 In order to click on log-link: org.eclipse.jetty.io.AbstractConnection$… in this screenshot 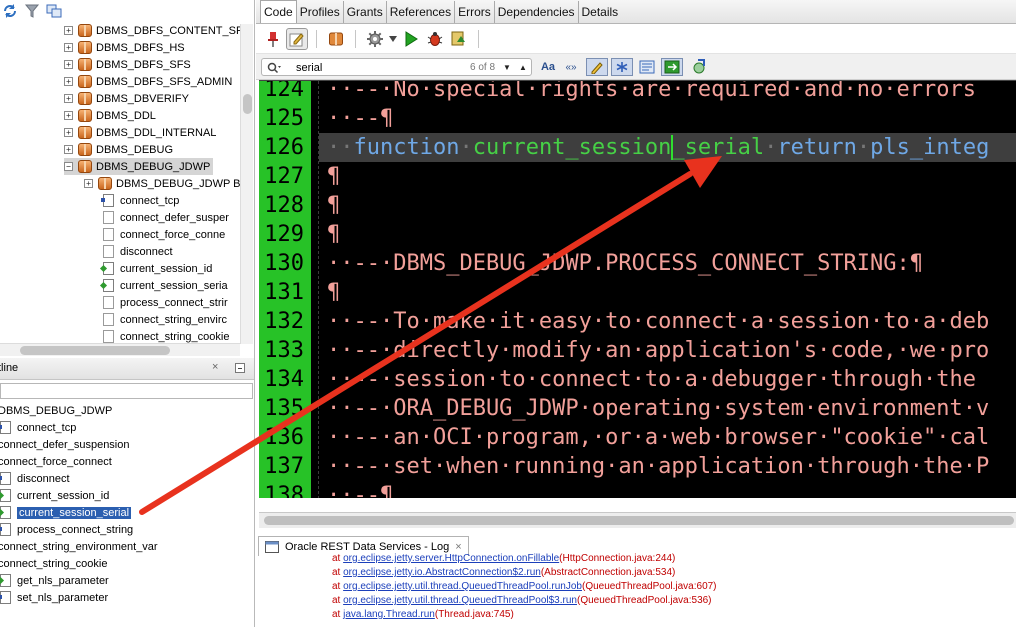, I will do `click(442, 572)`.